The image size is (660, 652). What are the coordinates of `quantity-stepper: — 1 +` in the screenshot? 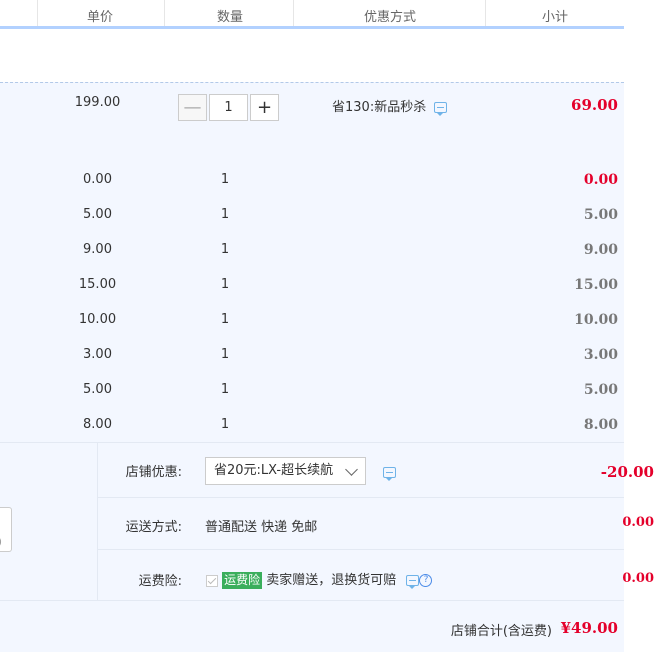 It's located at (229, 108).